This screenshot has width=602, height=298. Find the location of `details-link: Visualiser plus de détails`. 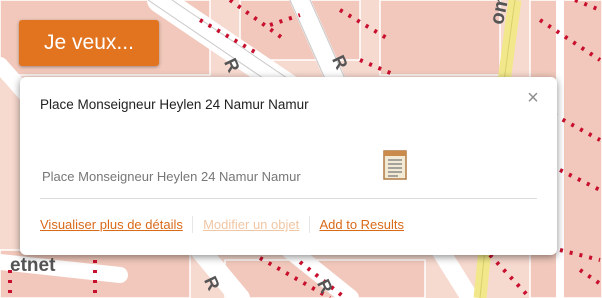

details-link: Visualiser plus de détails is located at coordinates (111, 224).